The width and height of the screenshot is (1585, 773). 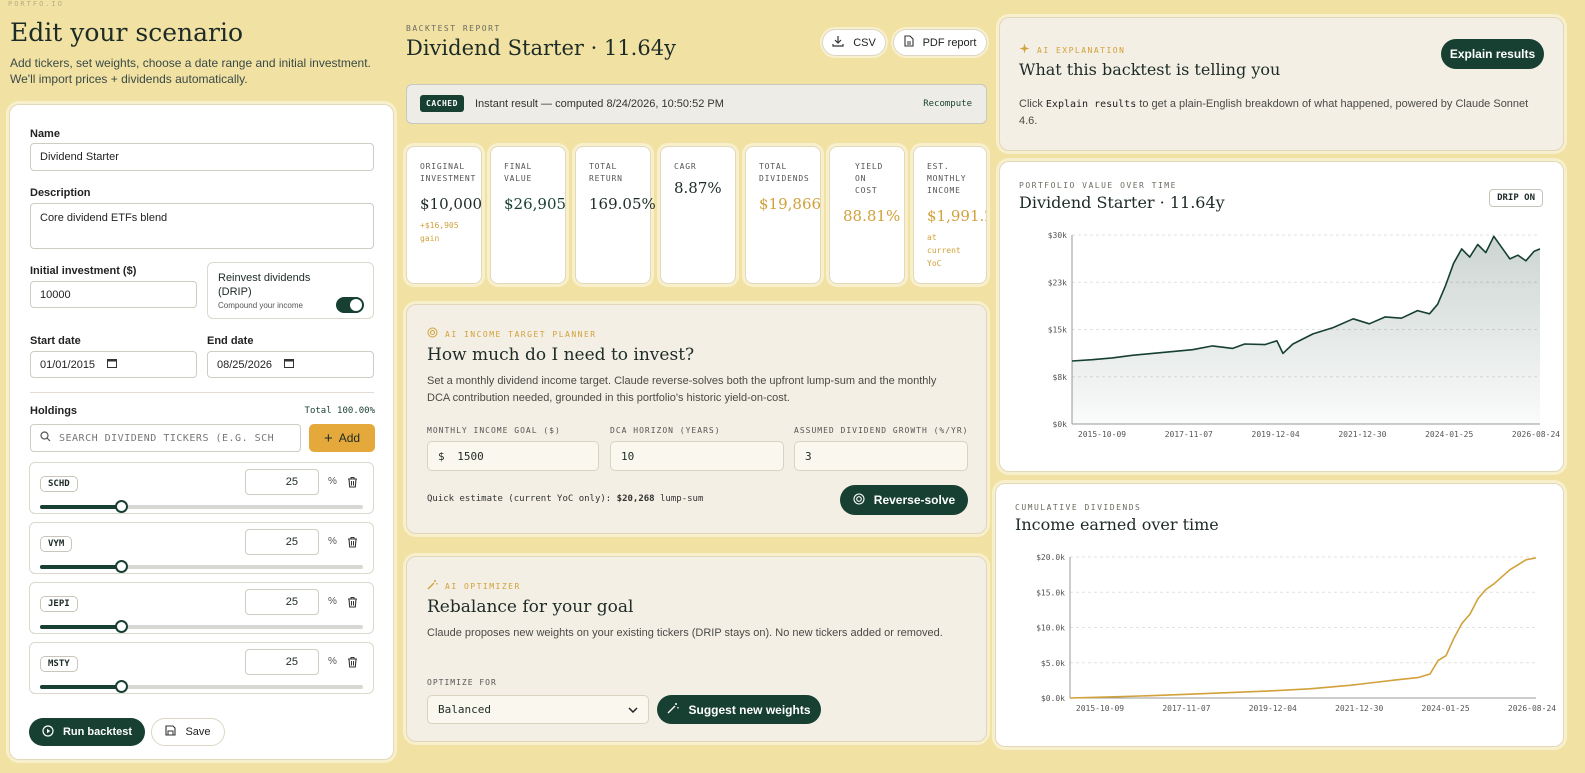 What do you see at coordinates (165, 438) in the screenshot?
I see `ticker-search-input: SEARCH DIVIDEND TICKERS (E.G. SCH` at bounding box center [165, 438].